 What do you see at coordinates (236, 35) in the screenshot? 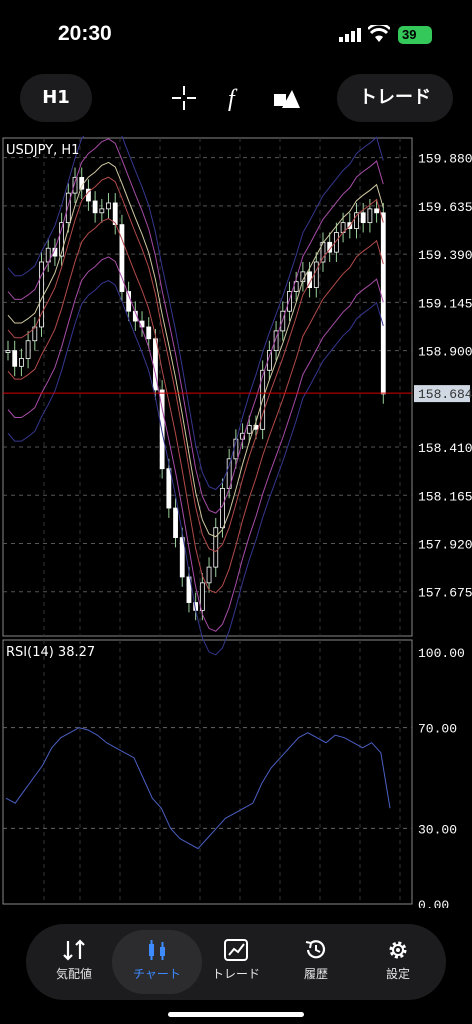
I see `status-bar: 20:30 39` at bounding box center [236, 35].